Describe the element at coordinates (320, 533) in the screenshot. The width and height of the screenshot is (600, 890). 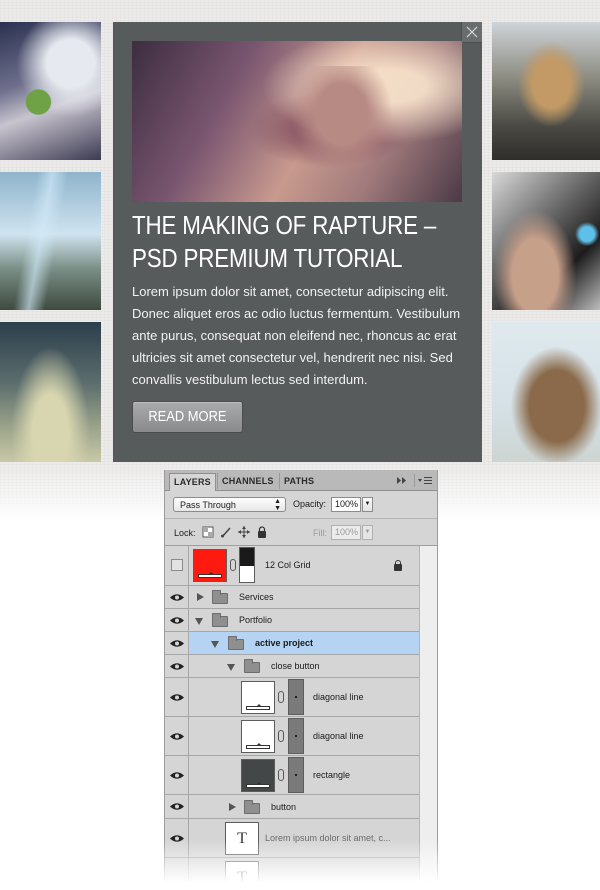
I see `fill-label: Fill:` at that location.